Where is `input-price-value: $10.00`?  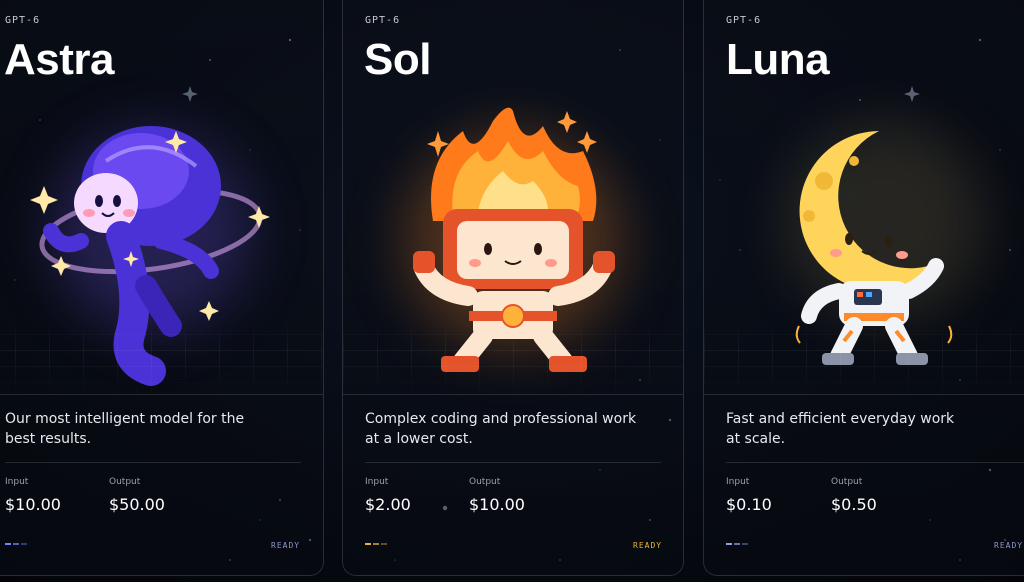
input-price-value: $10.00 is located at coordinates (33, 504).